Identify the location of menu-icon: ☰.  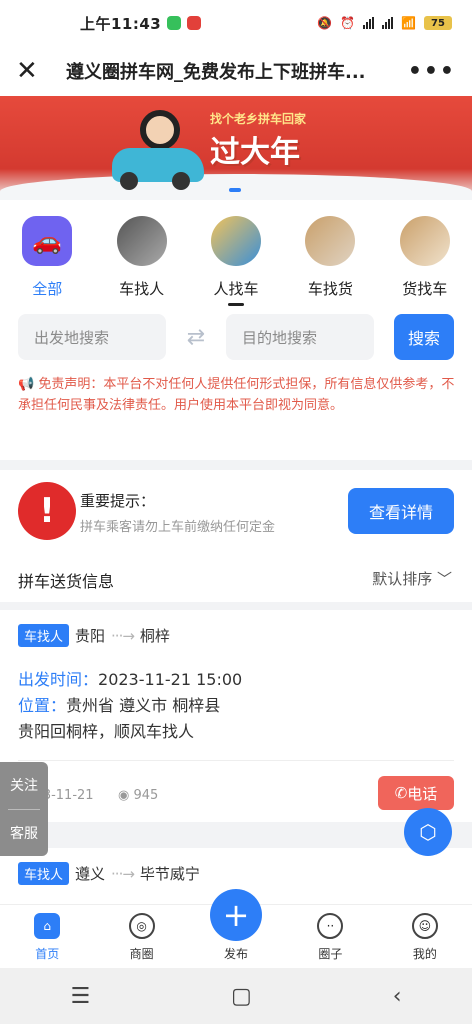
(80, 996).